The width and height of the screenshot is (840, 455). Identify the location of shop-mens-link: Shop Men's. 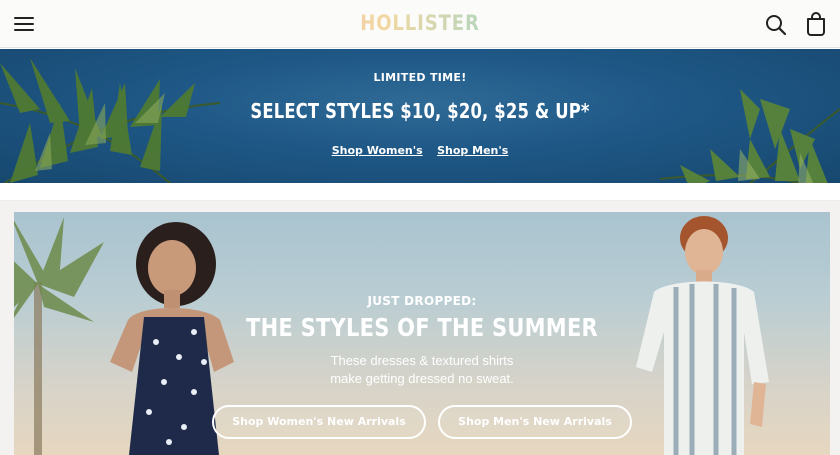
(472, 150).